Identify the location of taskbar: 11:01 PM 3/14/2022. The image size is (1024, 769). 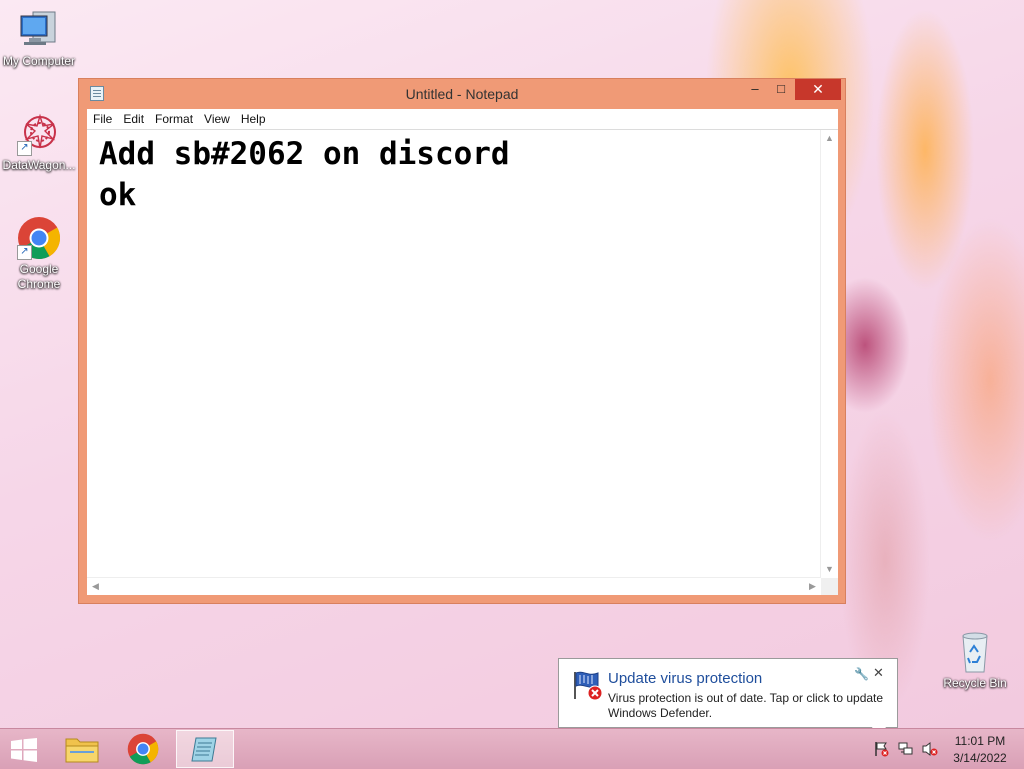
(512, 748).